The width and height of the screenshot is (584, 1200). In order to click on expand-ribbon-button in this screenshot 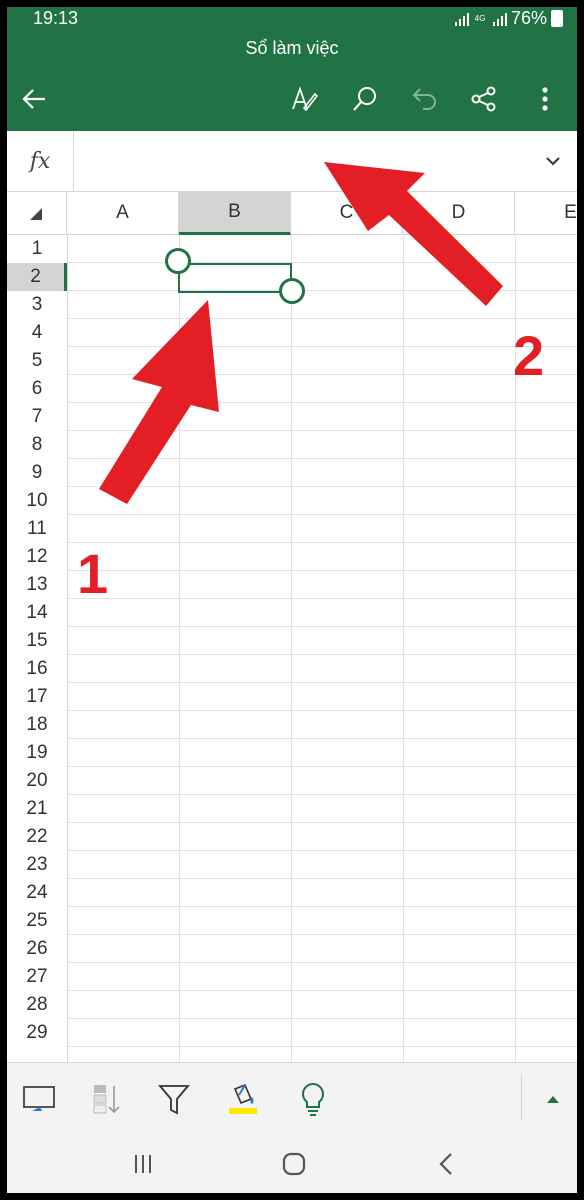, I will do `click(553, 1099)`.